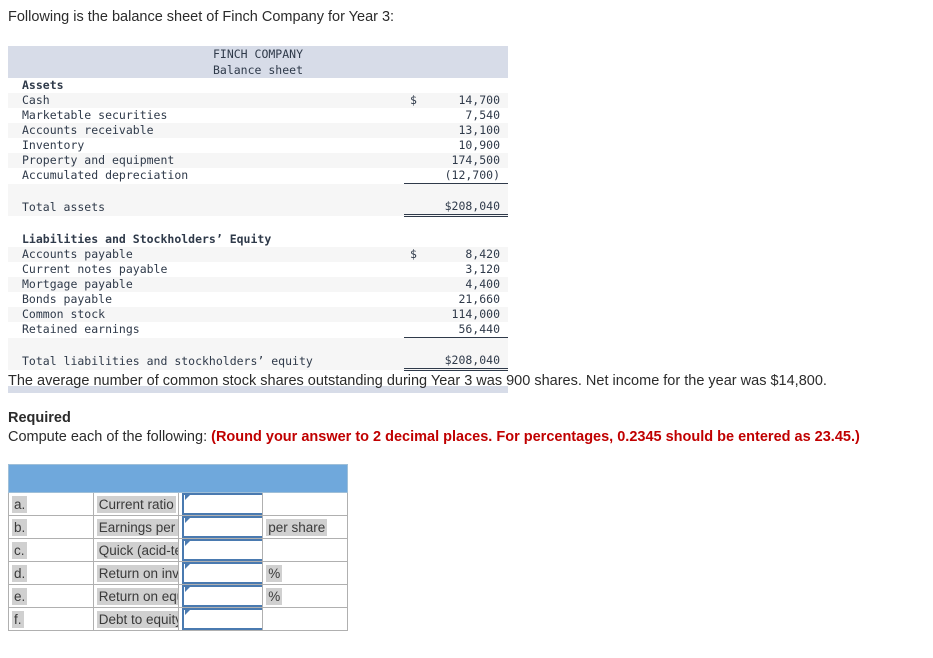 The height and width of the screenshot is (658, 933). Describe the element at coordinates (51, 550) in the screenshot. I see `row-letter: c.` at that location.